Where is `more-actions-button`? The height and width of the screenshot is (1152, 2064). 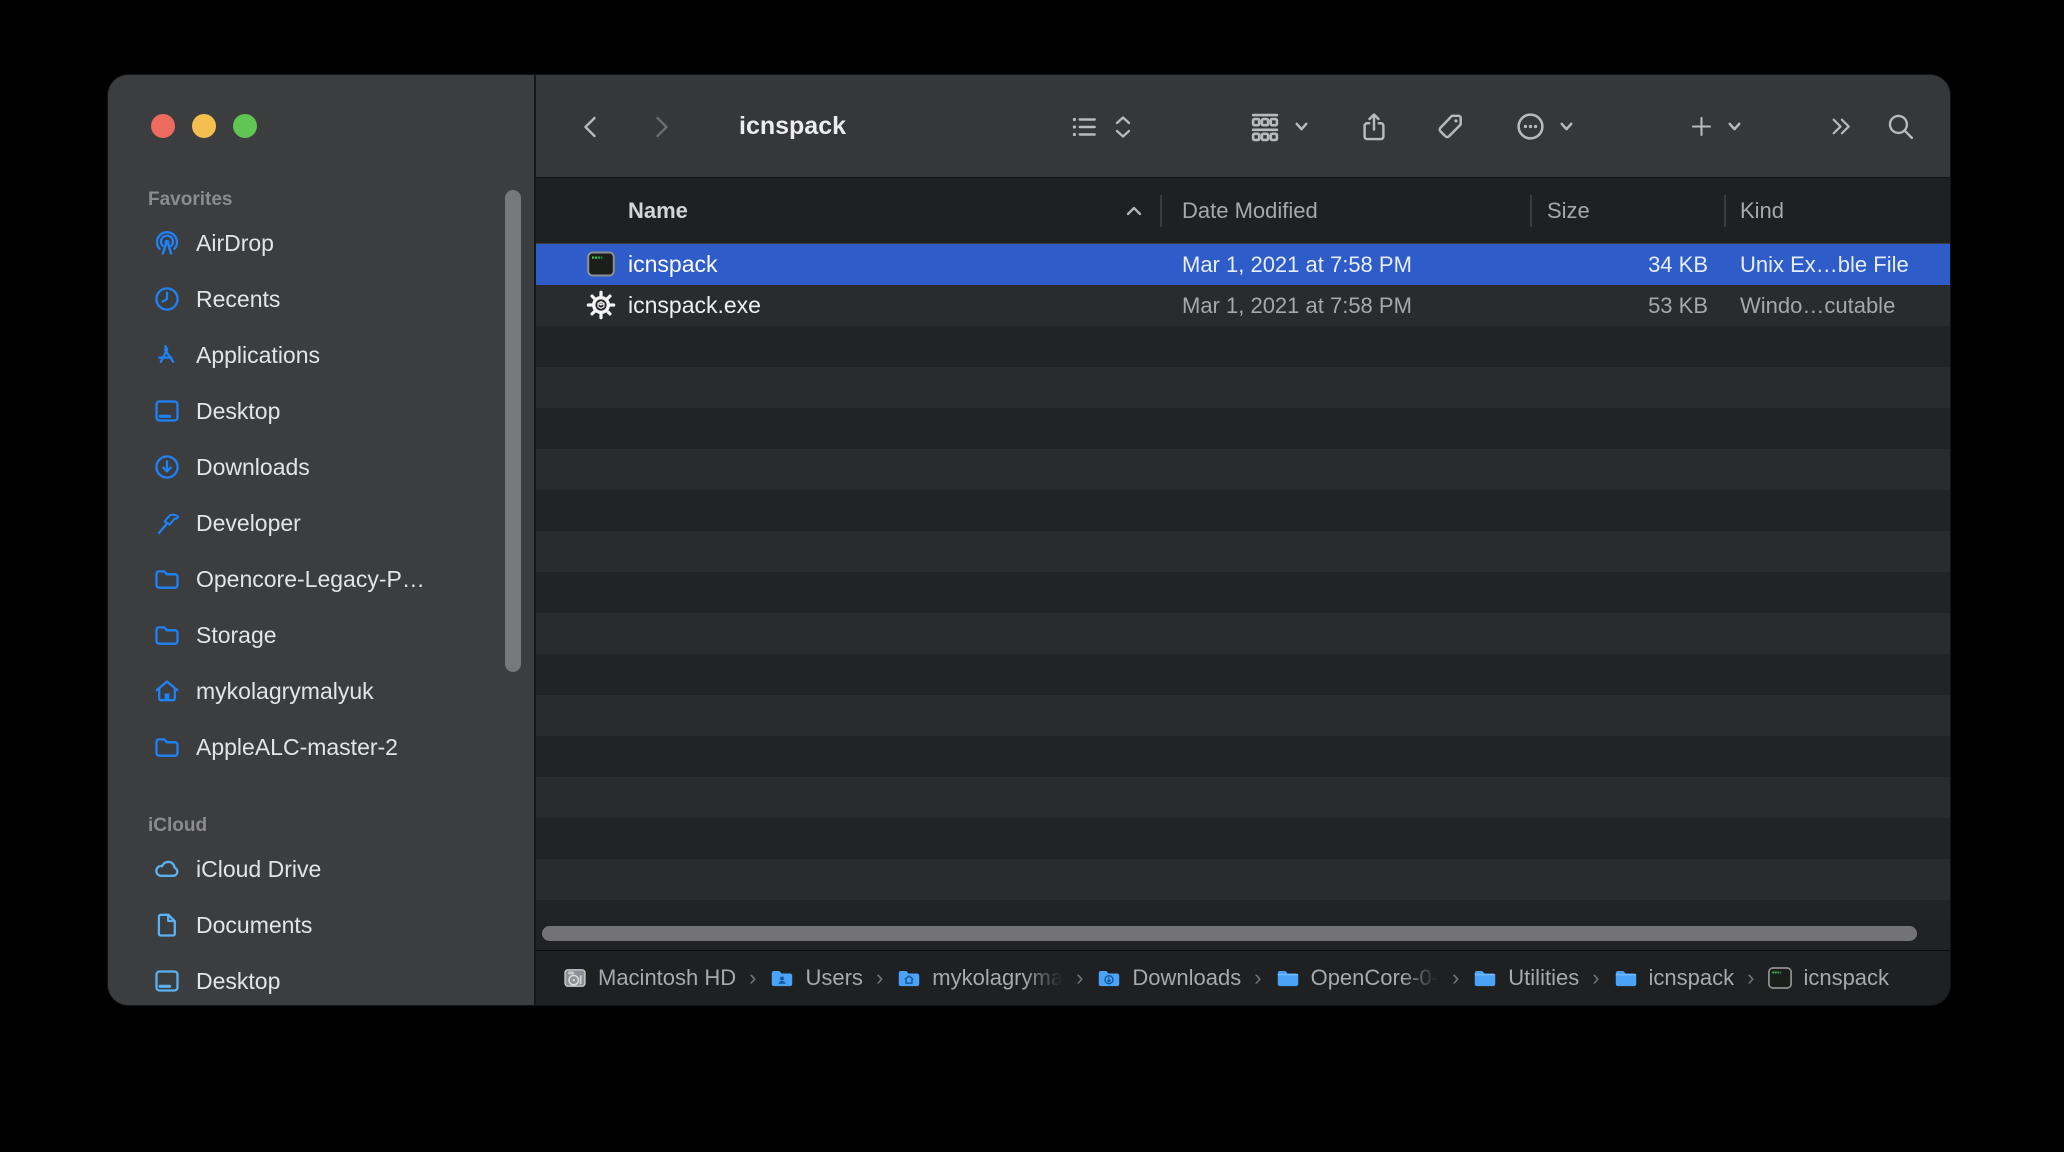 more-actions-button is located at coordinates (1544, 126).